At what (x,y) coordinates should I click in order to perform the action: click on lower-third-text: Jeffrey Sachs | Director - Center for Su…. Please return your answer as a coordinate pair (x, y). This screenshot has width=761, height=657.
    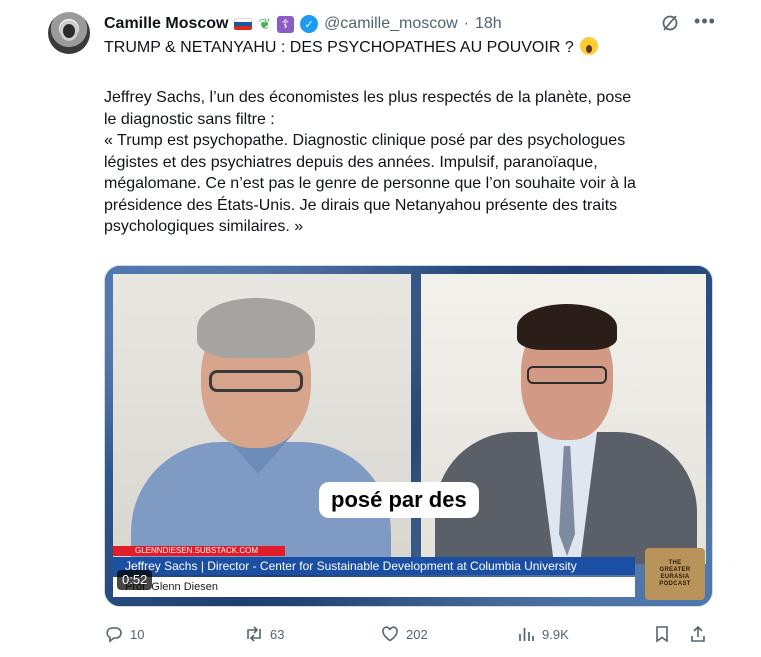
    Looking at the image, I should click on (351, 566).